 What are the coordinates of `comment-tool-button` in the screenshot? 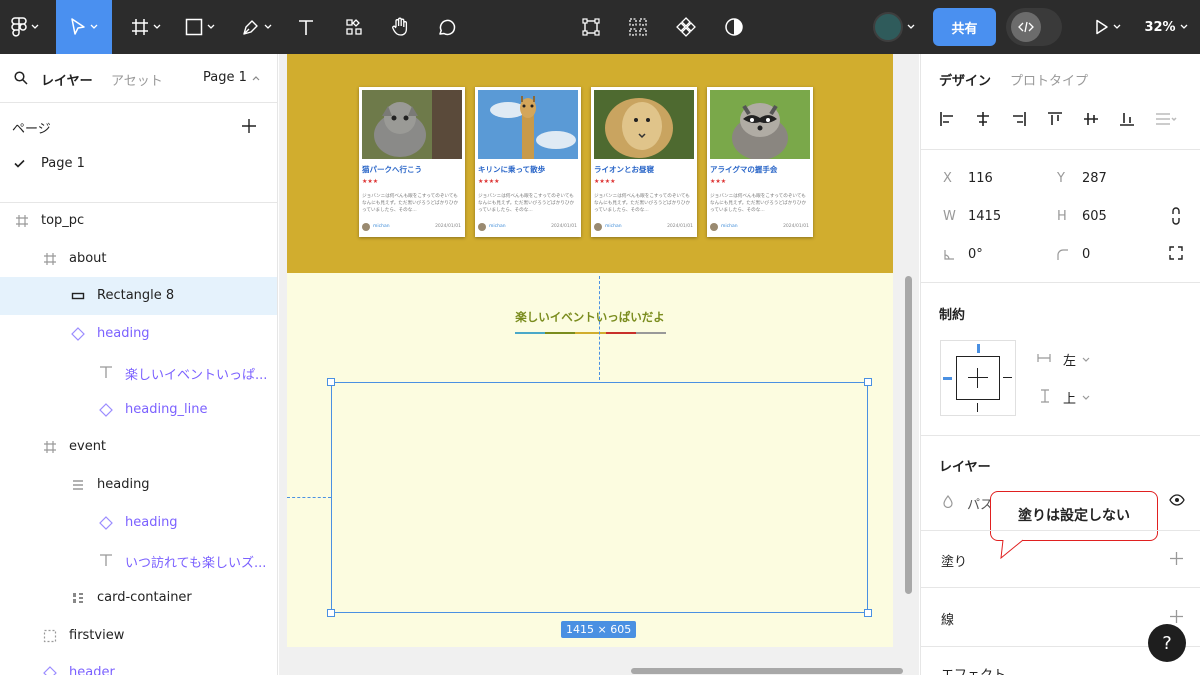 It's located at (446, 27).